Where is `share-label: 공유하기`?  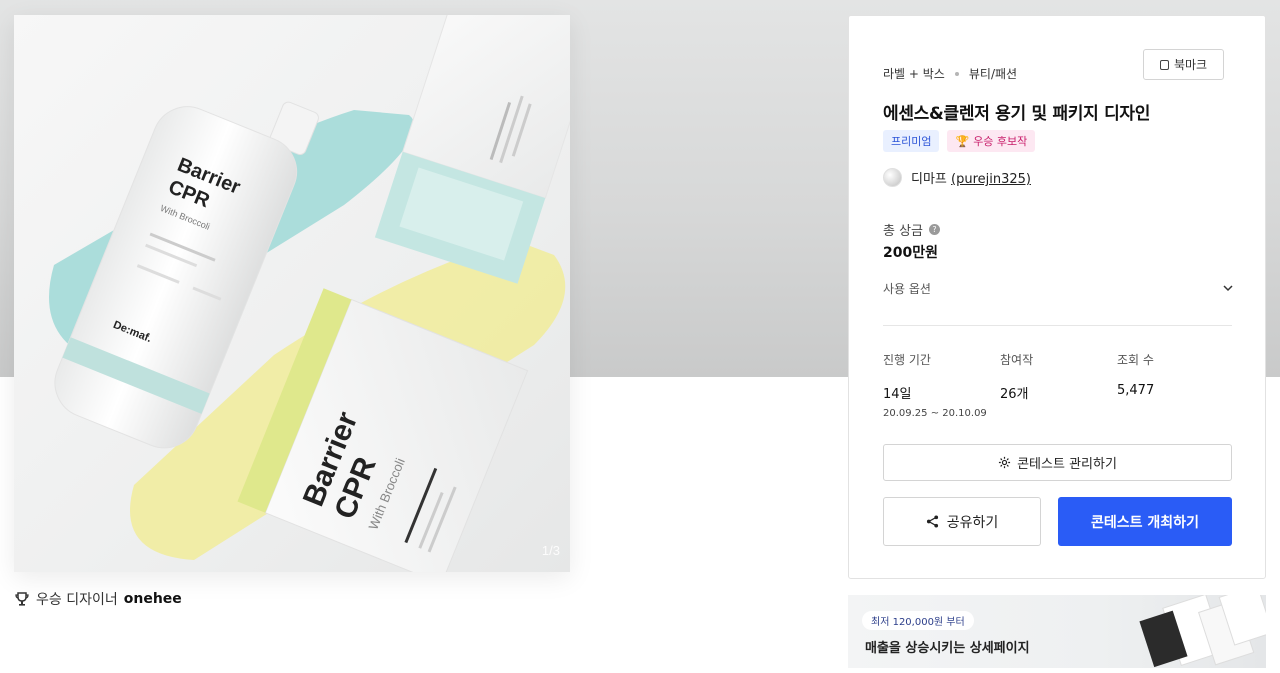
share-label: 공유하기 is located at coordinates (972, 522).